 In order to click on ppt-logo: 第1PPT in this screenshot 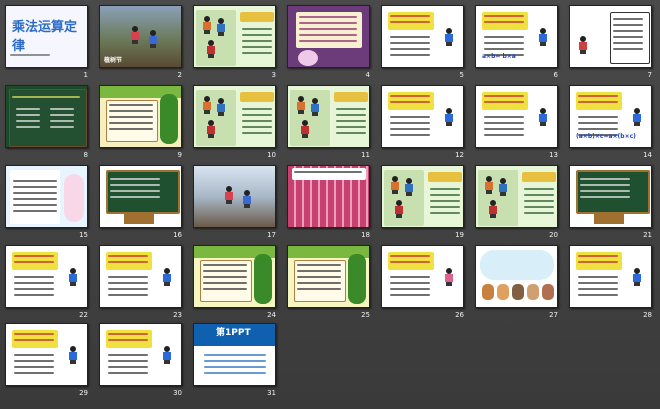, I will do `click(233, 333)`.